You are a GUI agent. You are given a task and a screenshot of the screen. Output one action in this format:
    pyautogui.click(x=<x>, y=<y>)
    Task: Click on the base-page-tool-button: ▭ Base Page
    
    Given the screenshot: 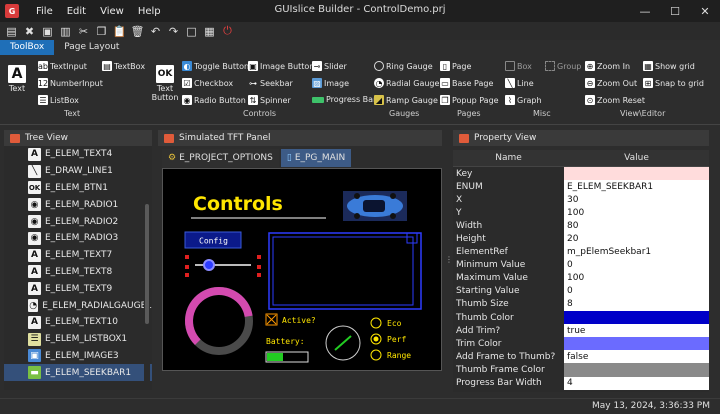 What is the action you would take?
    pyautogui.click(x=466, y=83)
    